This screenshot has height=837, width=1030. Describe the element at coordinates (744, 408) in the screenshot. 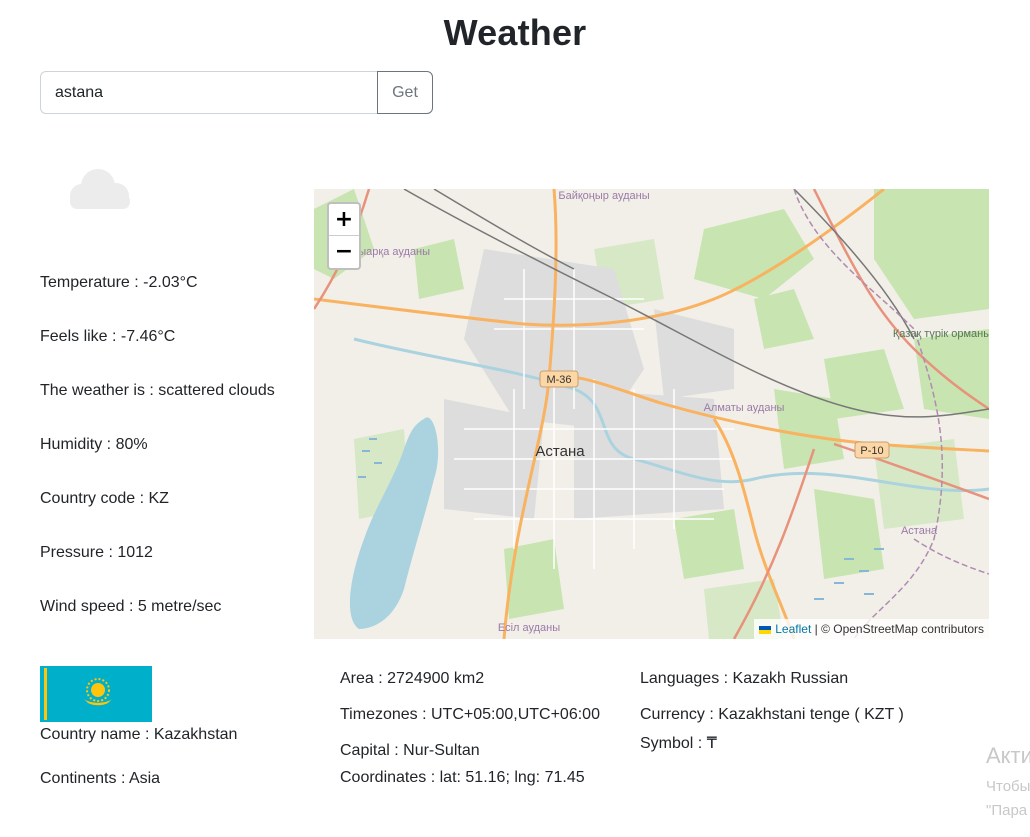

I see `map-district-label: Алматы ауданы` at that location.